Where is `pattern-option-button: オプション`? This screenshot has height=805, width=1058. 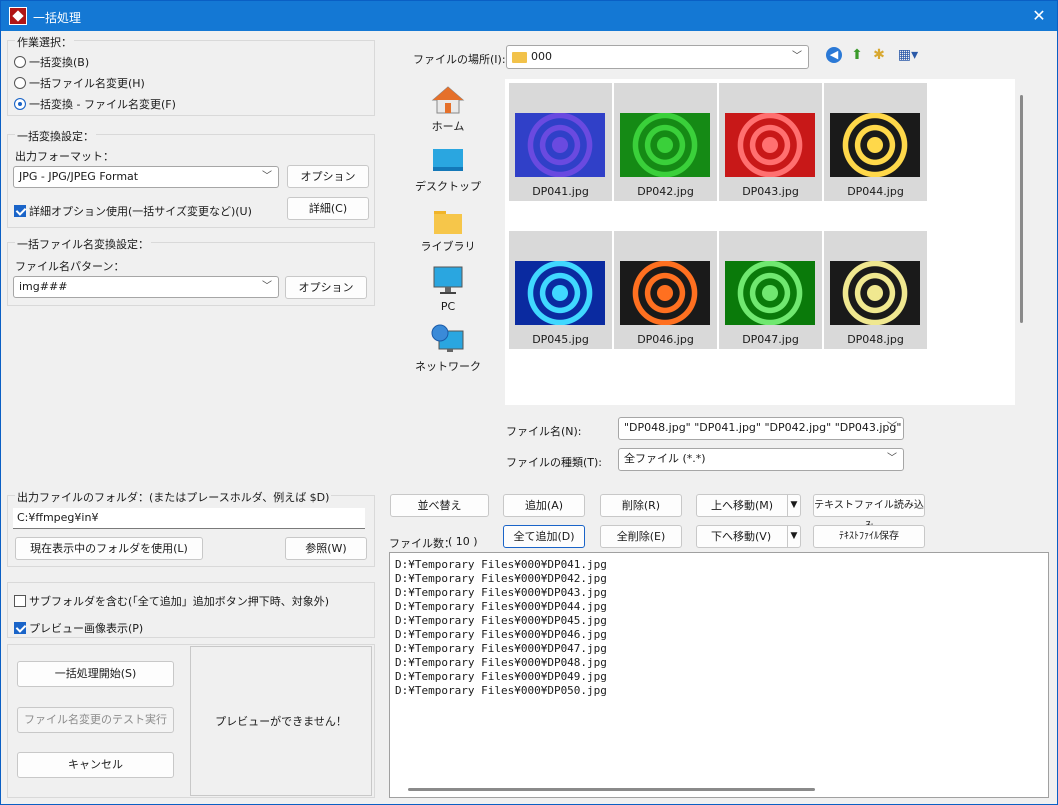
pattern-option-button: オプション is located at coordinates (326, 287).